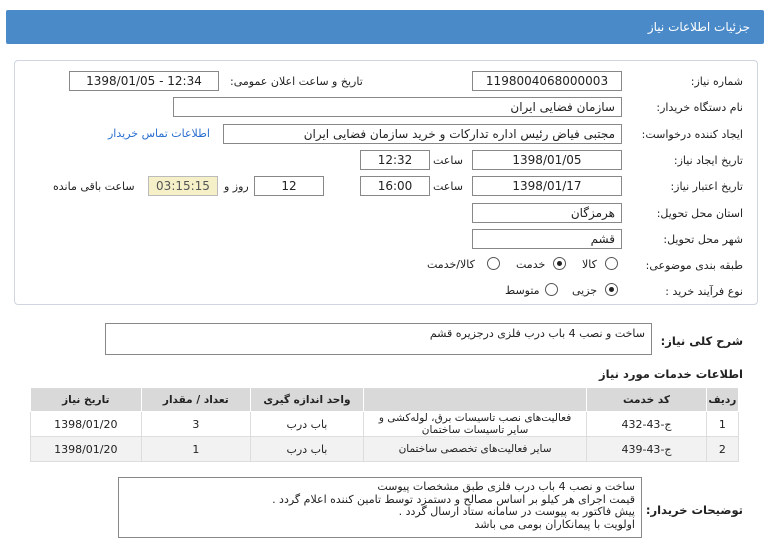 The width and height of the screenshot is (770, 545). What do you see at coordinates (722, 424) in the screenshot?
I see `cell-index: 1` at bounding box center [722, 424].